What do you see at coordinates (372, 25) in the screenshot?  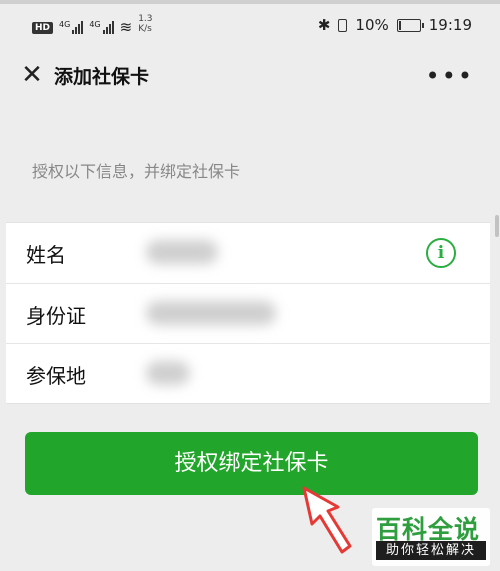 I see `battery-percent: 10%` at bounding box center [372, 25].